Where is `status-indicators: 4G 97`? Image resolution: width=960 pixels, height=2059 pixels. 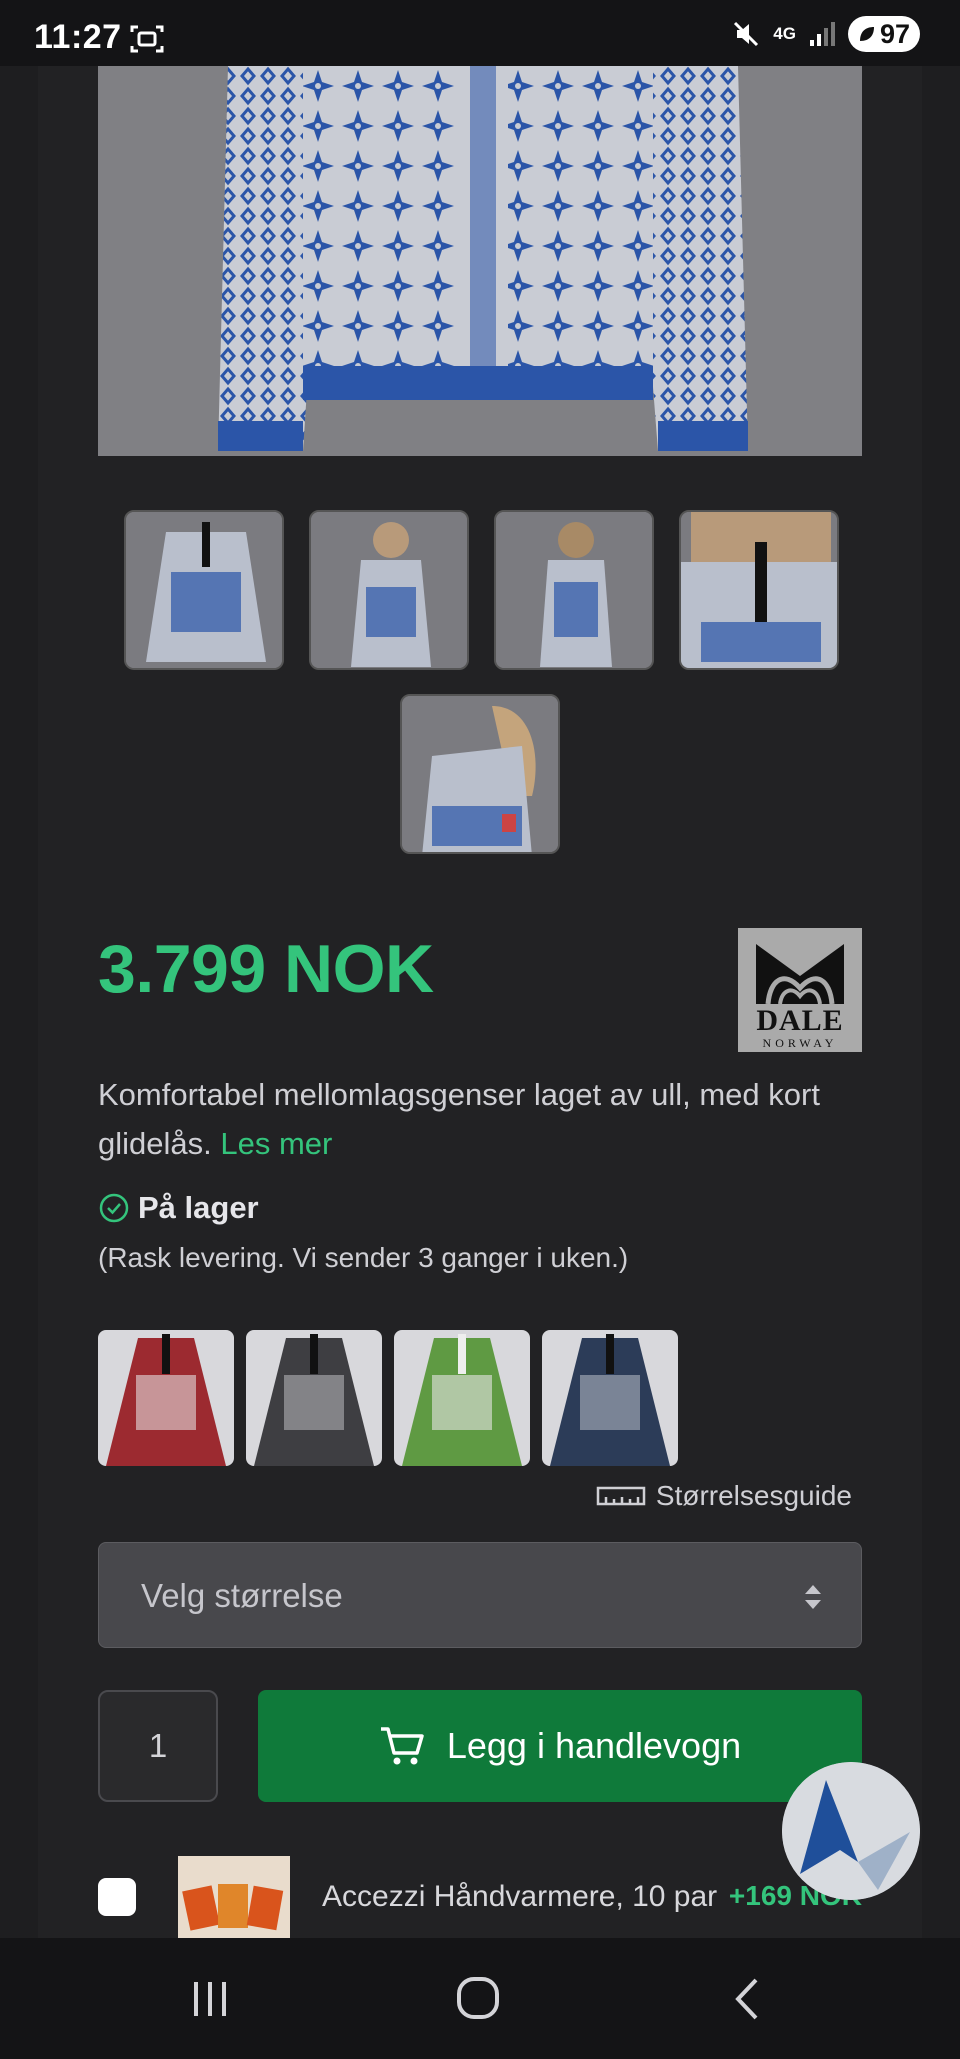 status-indicators: 4G 97 is located at coordinates (825, 34).